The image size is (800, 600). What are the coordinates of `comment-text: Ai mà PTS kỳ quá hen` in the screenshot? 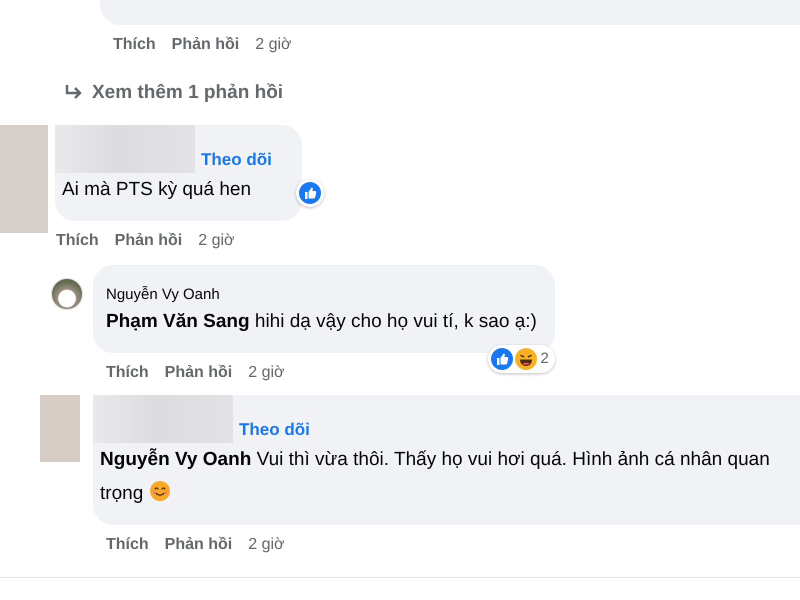 It's located at (156, 190).